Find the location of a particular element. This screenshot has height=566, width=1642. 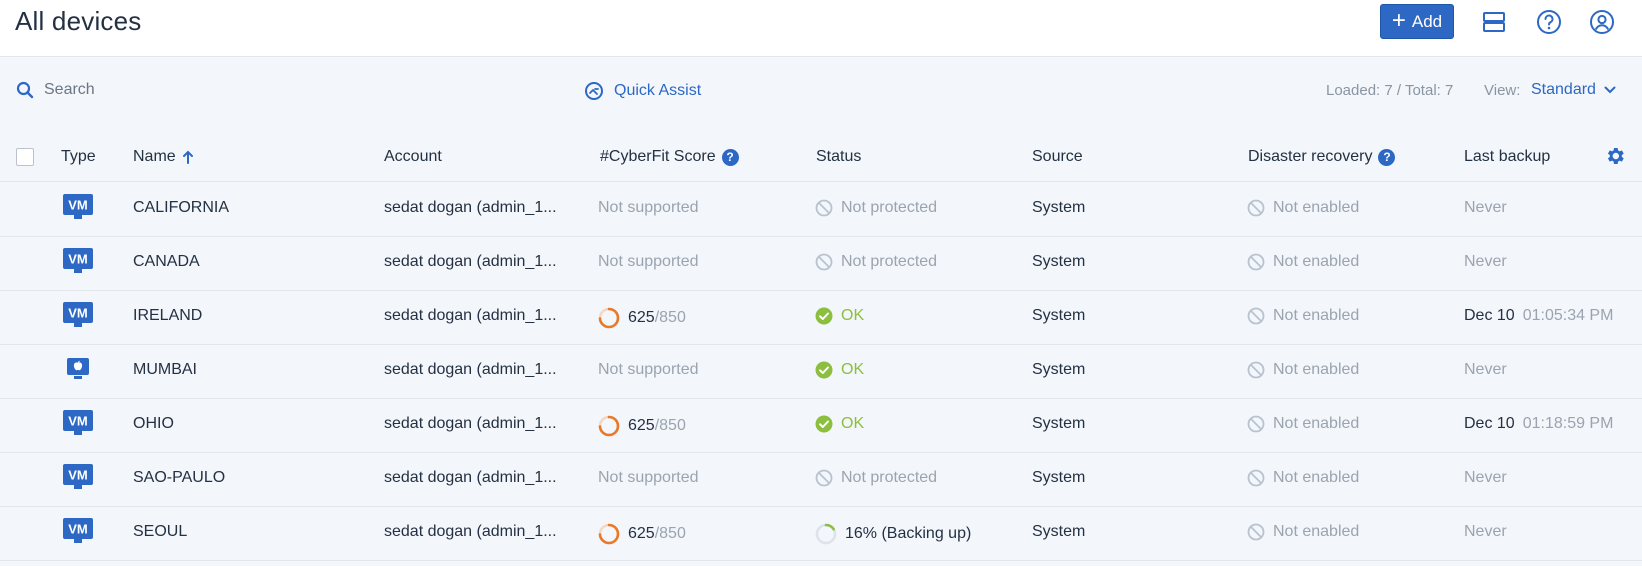

column-header-disaster-recovery: Disaster recovery ? is located at coordinates (1322, 157).